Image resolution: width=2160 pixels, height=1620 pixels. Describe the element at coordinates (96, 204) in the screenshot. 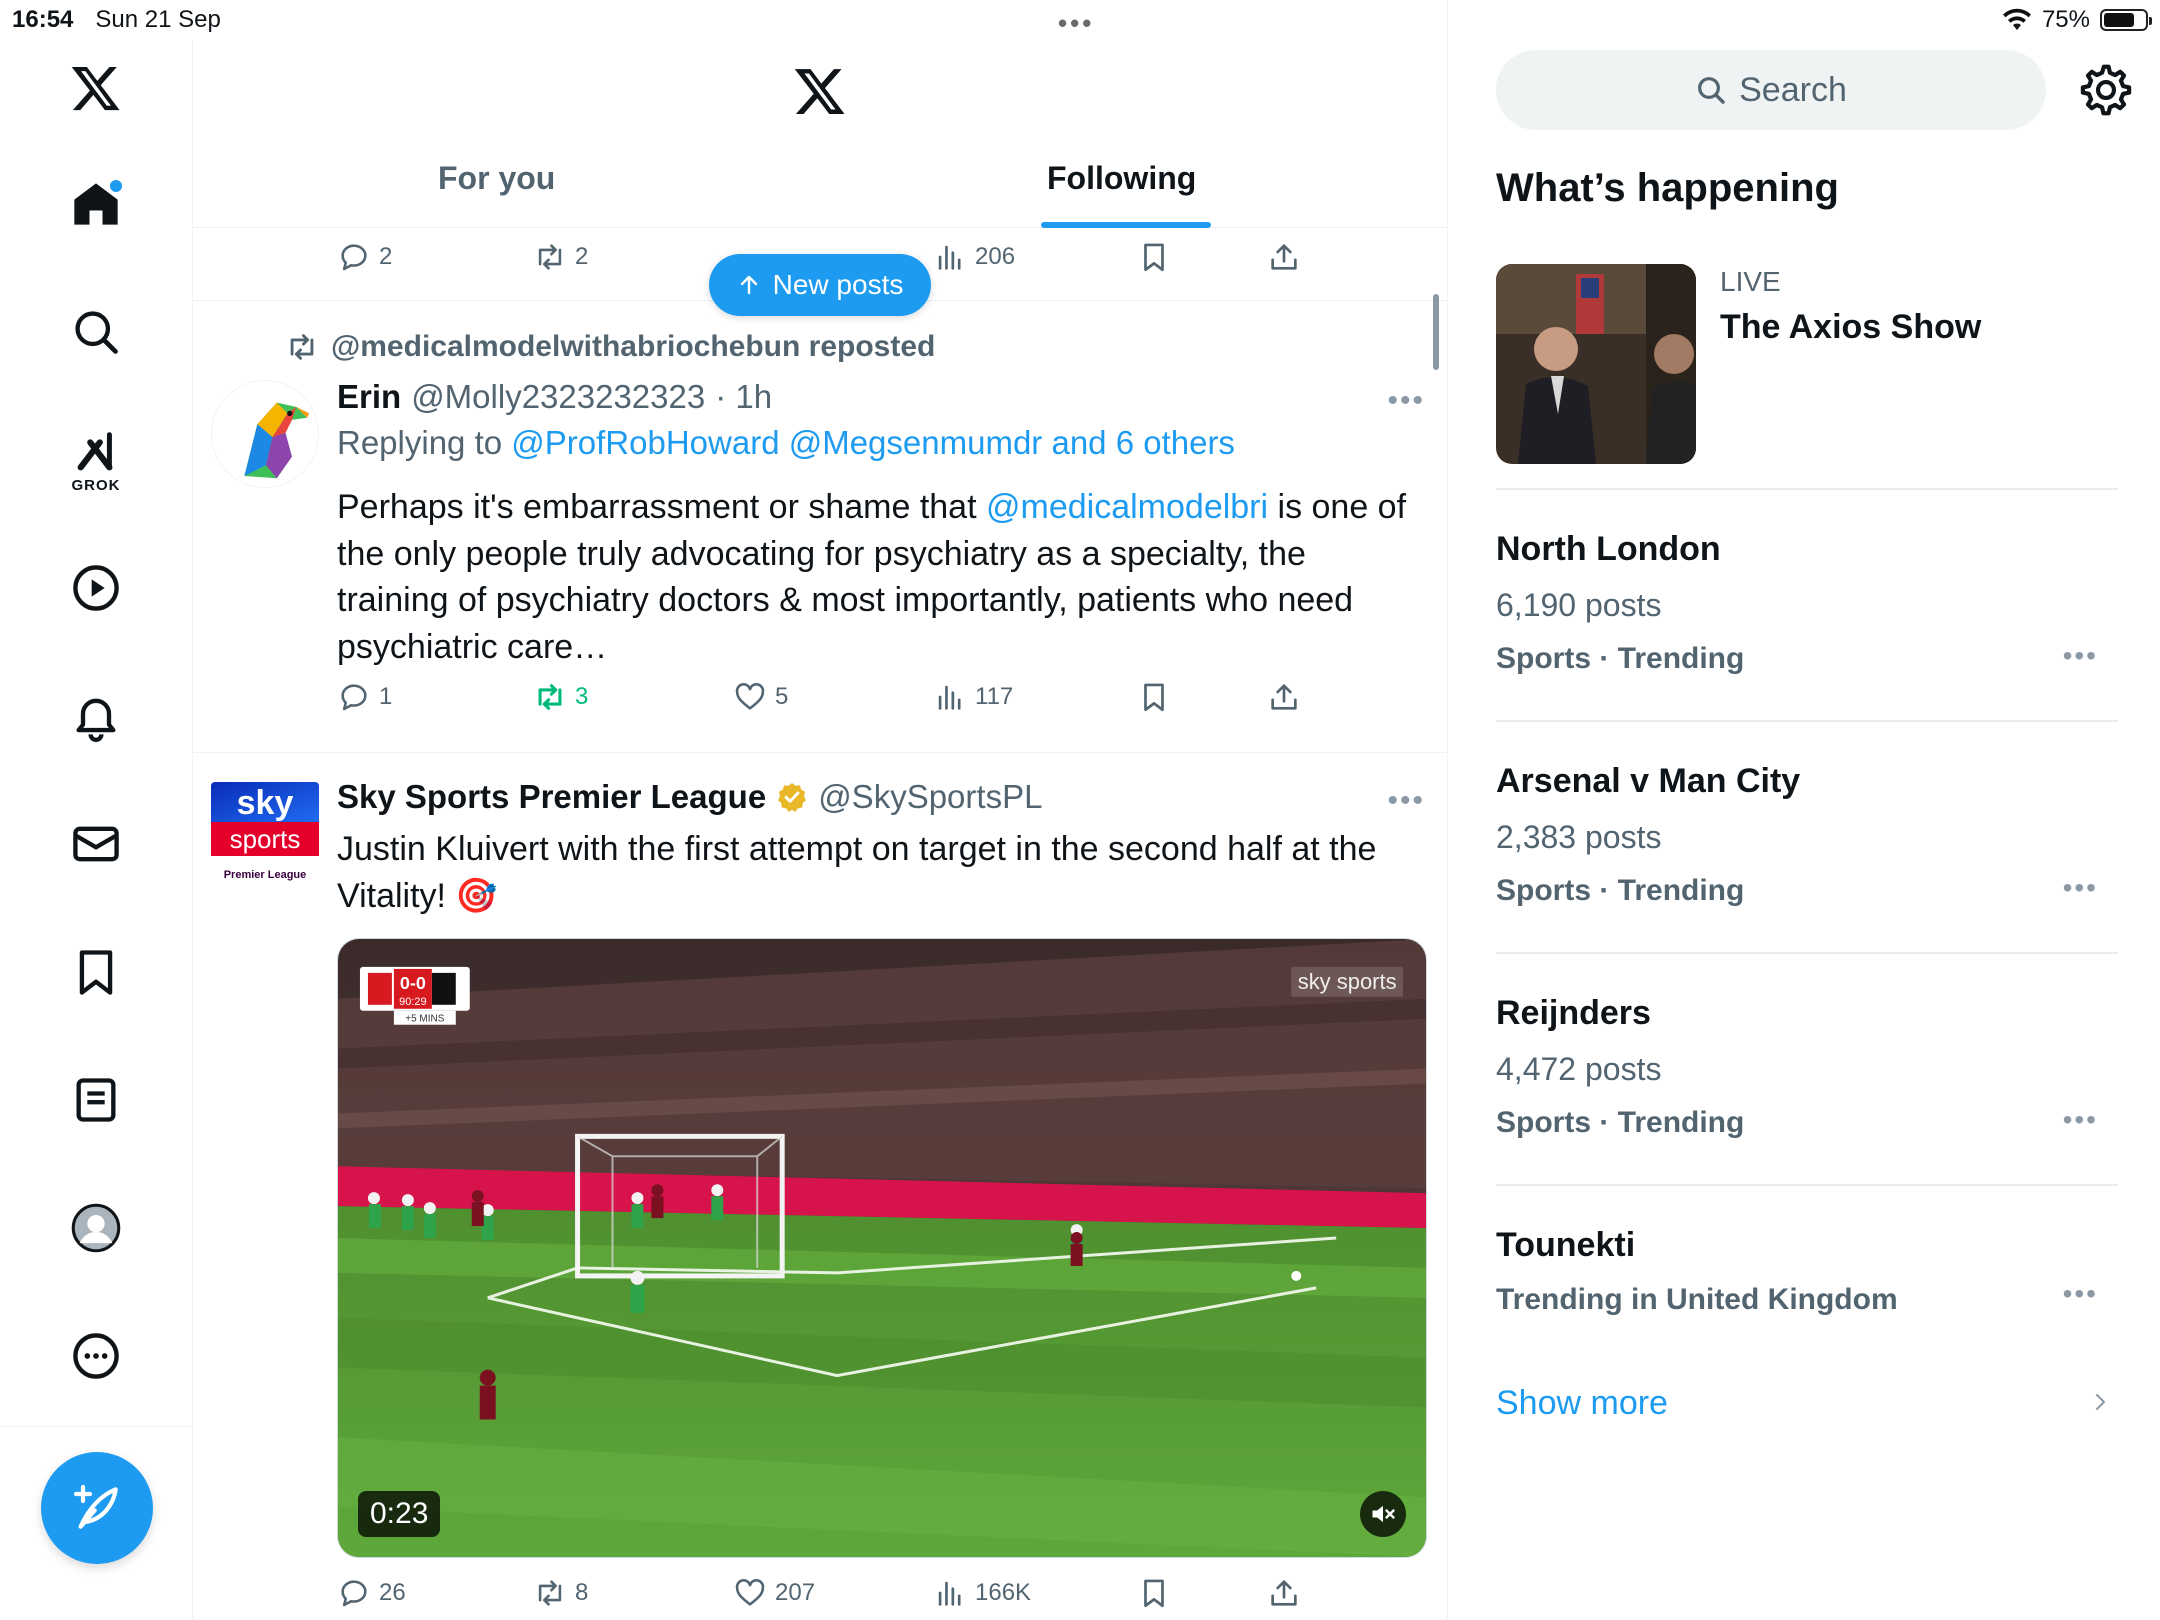

I see `home-icon` at that location.